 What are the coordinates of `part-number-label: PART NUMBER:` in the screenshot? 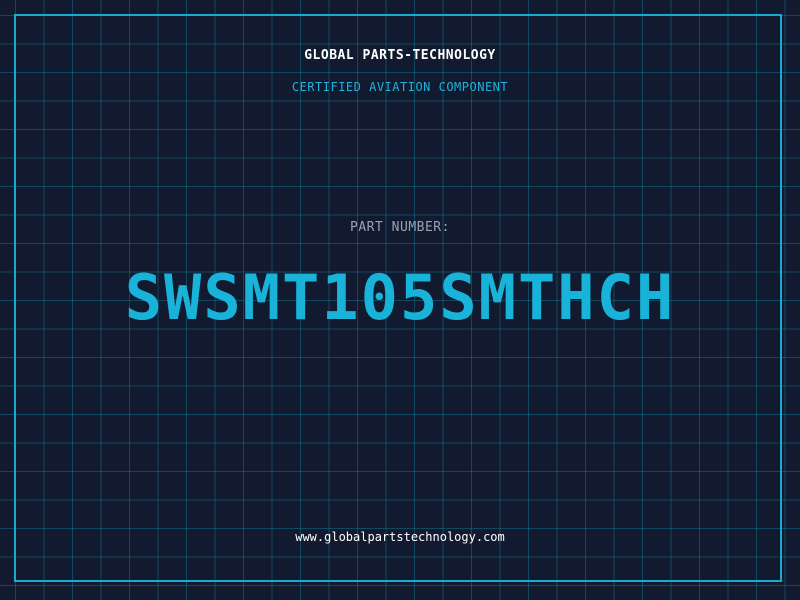 It's located at (400, 227).